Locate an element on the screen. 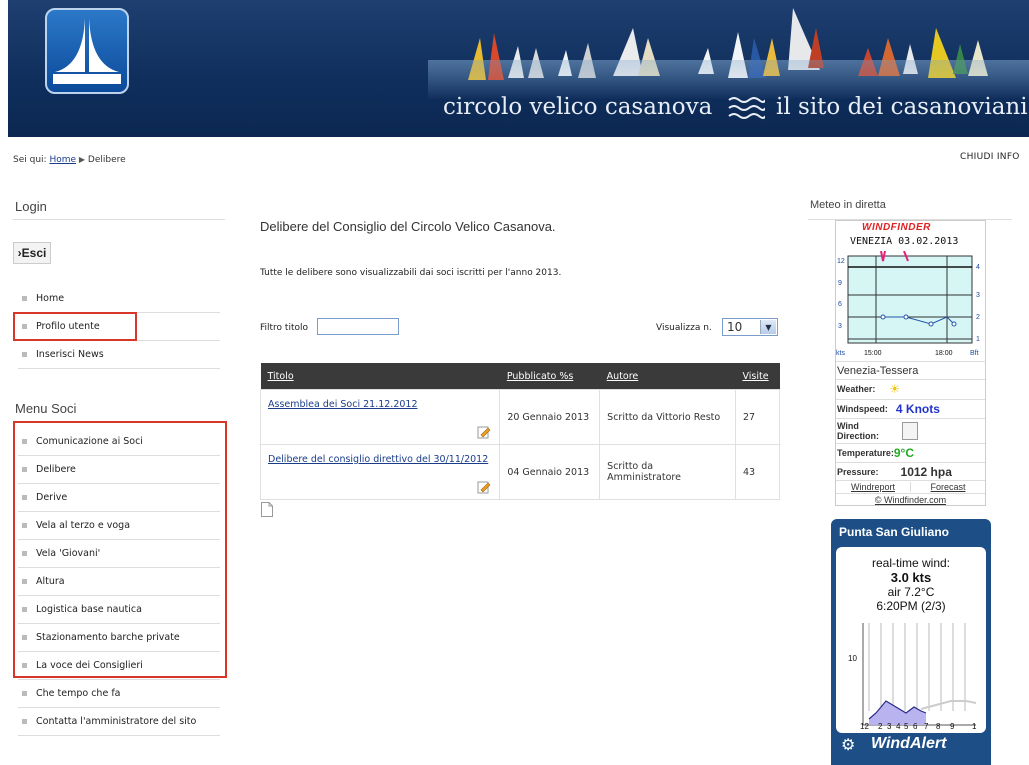  col-pubblicato: Pubblicato %s is located at coordinates (549, 376).